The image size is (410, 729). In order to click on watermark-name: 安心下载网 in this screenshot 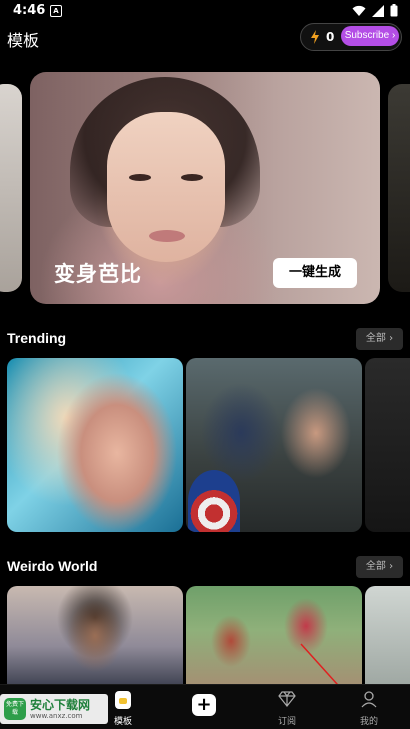, I will do `click(60, 705)`.